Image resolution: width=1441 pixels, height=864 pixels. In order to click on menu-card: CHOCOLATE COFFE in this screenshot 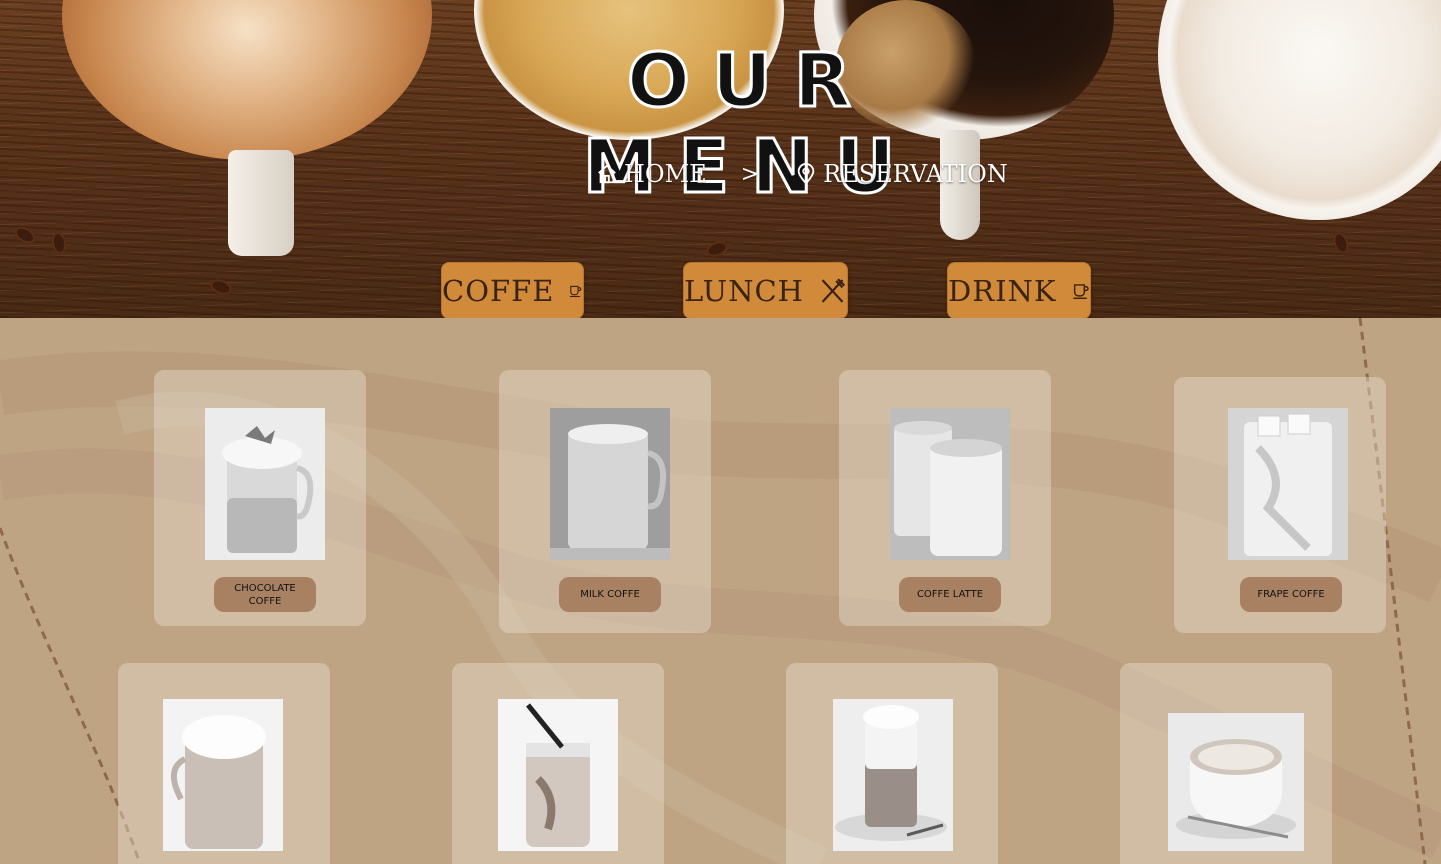, I will do `click(260, 498)`.